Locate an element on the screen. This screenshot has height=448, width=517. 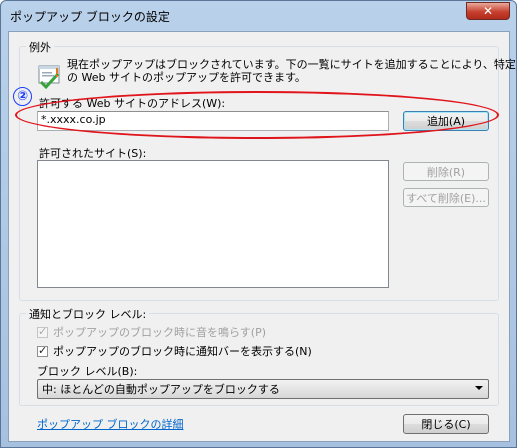
window-close-button: ✕ is located at coordinates (488, 11).